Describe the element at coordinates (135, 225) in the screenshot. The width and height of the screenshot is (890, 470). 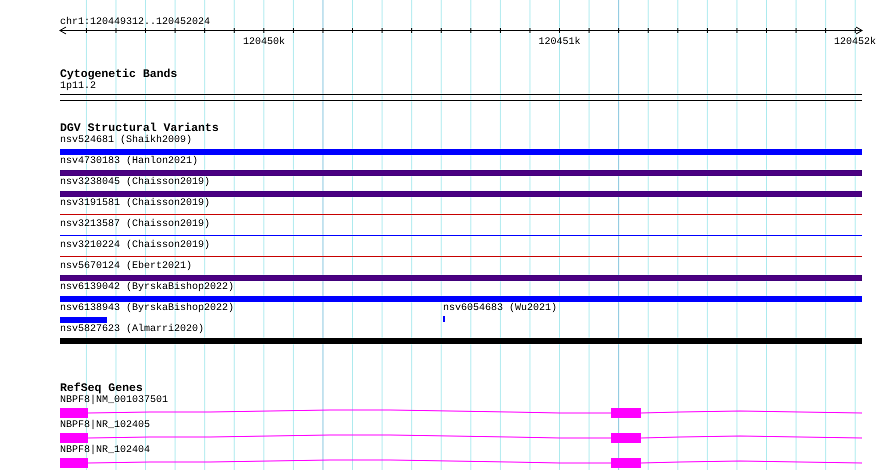
I see `variant-label: nsv3213587 (Chaisson2019)` at that location.